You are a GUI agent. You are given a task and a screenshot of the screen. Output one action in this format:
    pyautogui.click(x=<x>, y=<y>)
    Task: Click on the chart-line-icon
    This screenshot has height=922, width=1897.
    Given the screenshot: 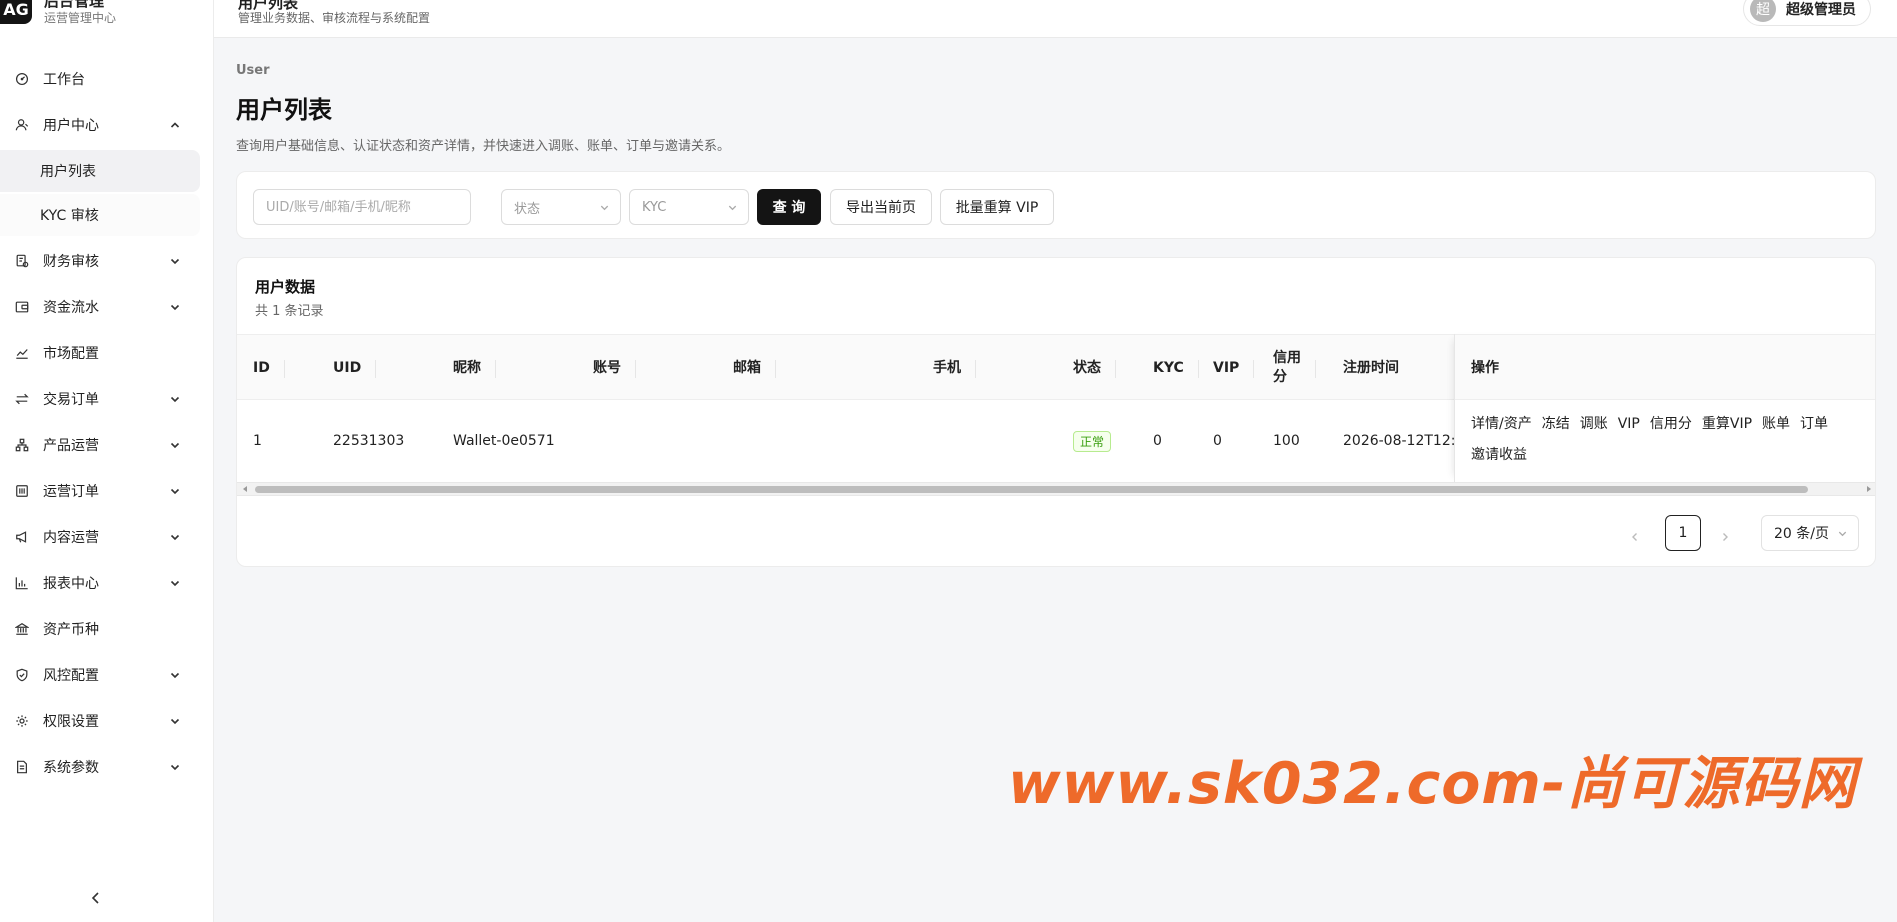 What is the action you would take?
    pyautogui.click(x=22, y=353)
    